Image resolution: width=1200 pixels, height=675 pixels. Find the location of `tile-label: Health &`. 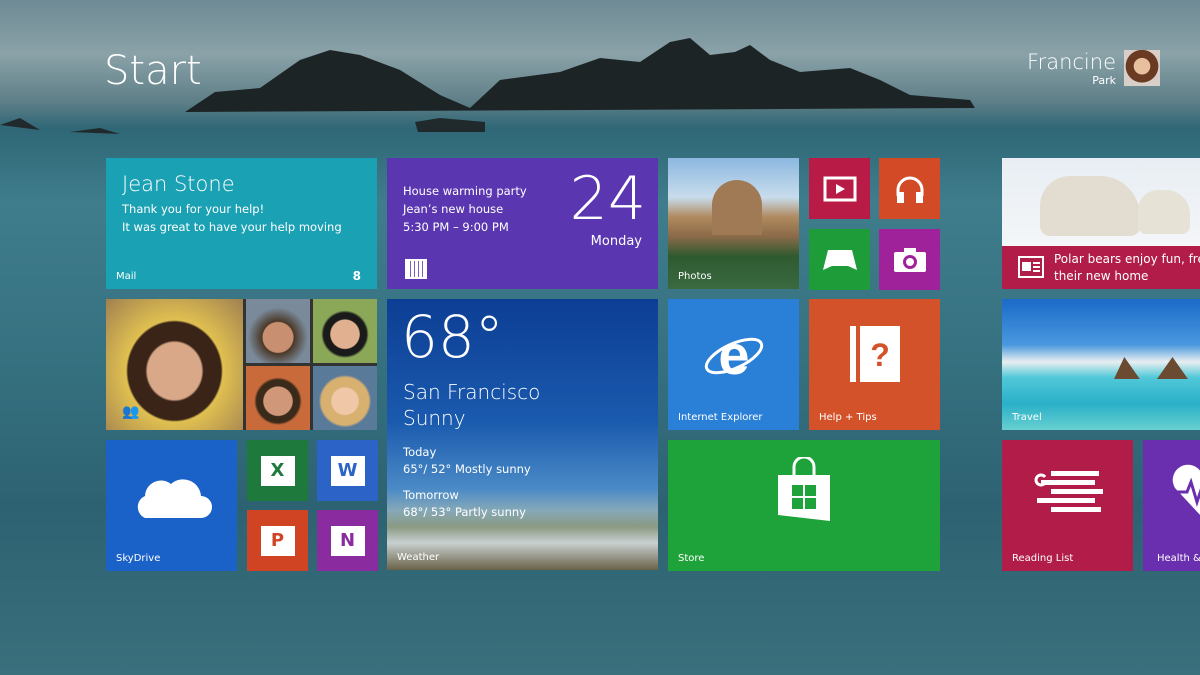

tile-label: Health & is located at coordinates (1178, 558).